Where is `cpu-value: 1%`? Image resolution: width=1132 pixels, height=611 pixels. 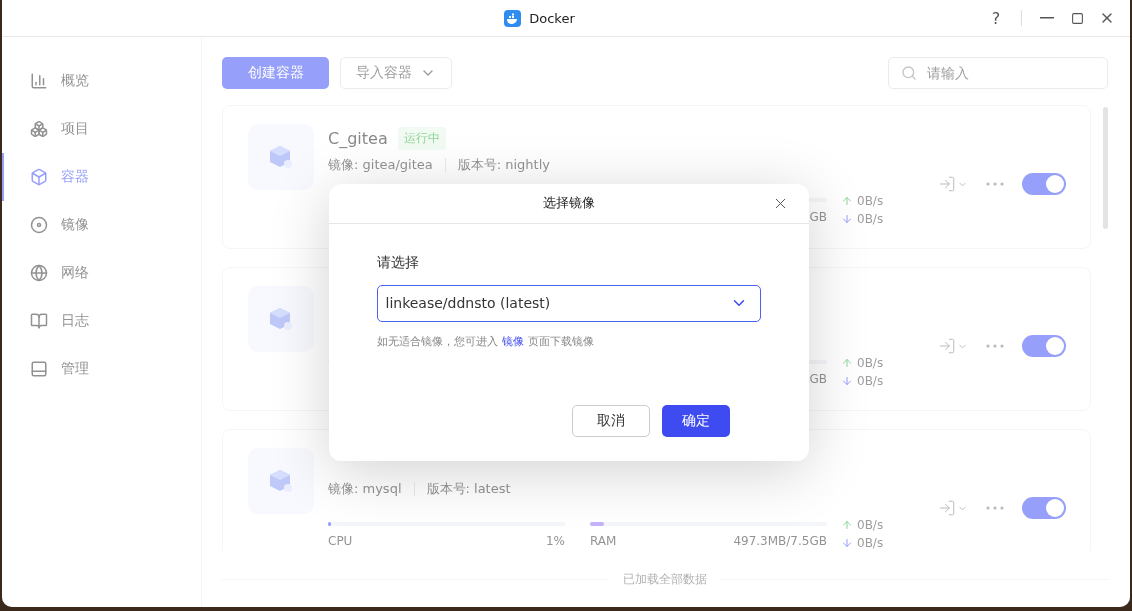 cpu-value: 1% is located at coordinates (555, 542).